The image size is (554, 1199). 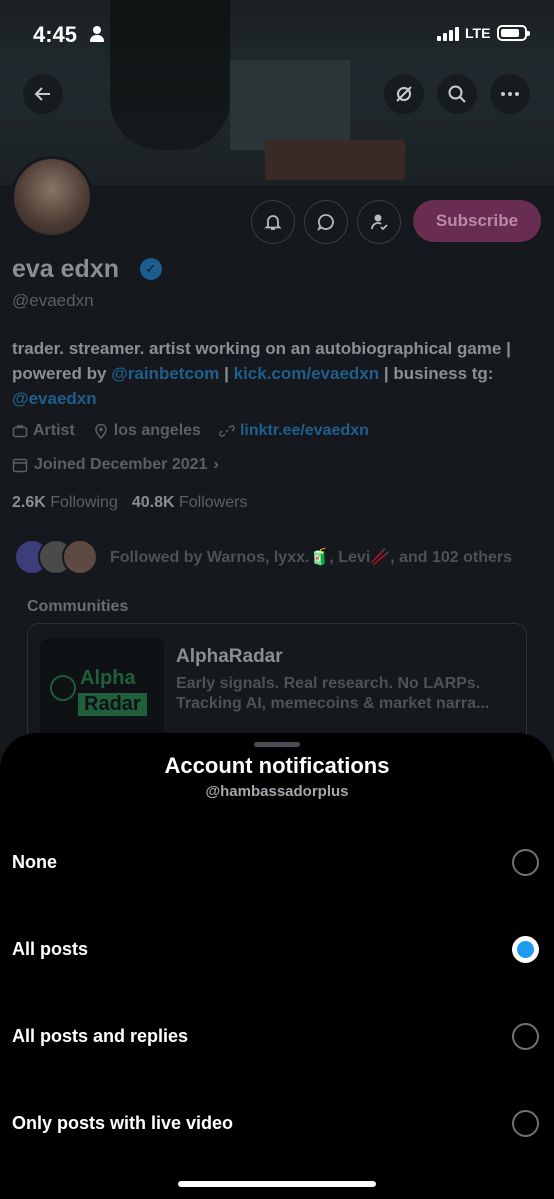 What do you see at coordinates (100, 1036) in the screenshot?
I see `option-label: All posts and replies` at bounding box center [100, 1036].